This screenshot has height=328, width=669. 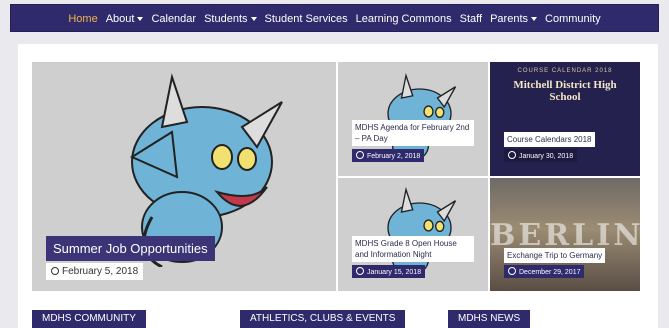 What do you see at coordinates (226, 19) in the screenshot?
I see `nav-item-label: Students` at bounding box center [226, 19].